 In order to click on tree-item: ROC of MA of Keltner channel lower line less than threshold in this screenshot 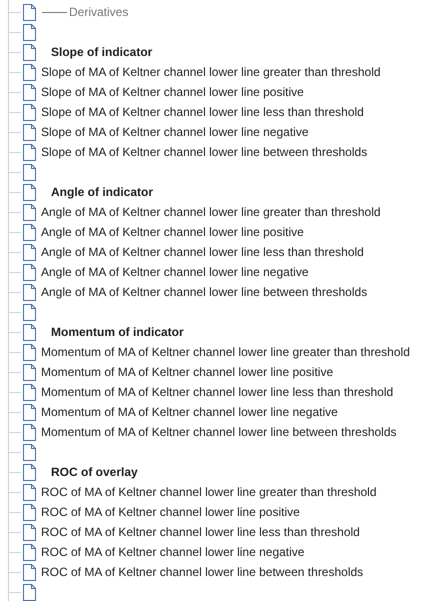, I will do `click(200, 532)`.